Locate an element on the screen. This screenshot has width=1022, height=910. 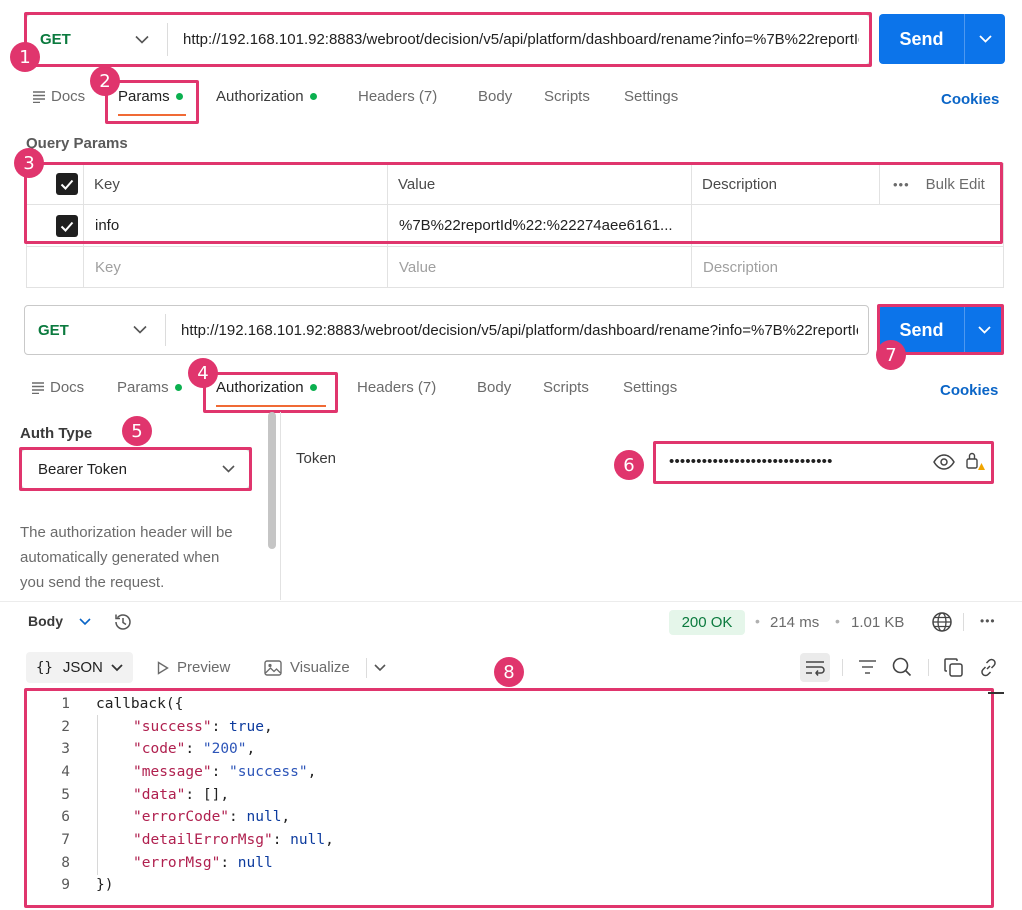
panel-divider is located at coordinates (280, 506).